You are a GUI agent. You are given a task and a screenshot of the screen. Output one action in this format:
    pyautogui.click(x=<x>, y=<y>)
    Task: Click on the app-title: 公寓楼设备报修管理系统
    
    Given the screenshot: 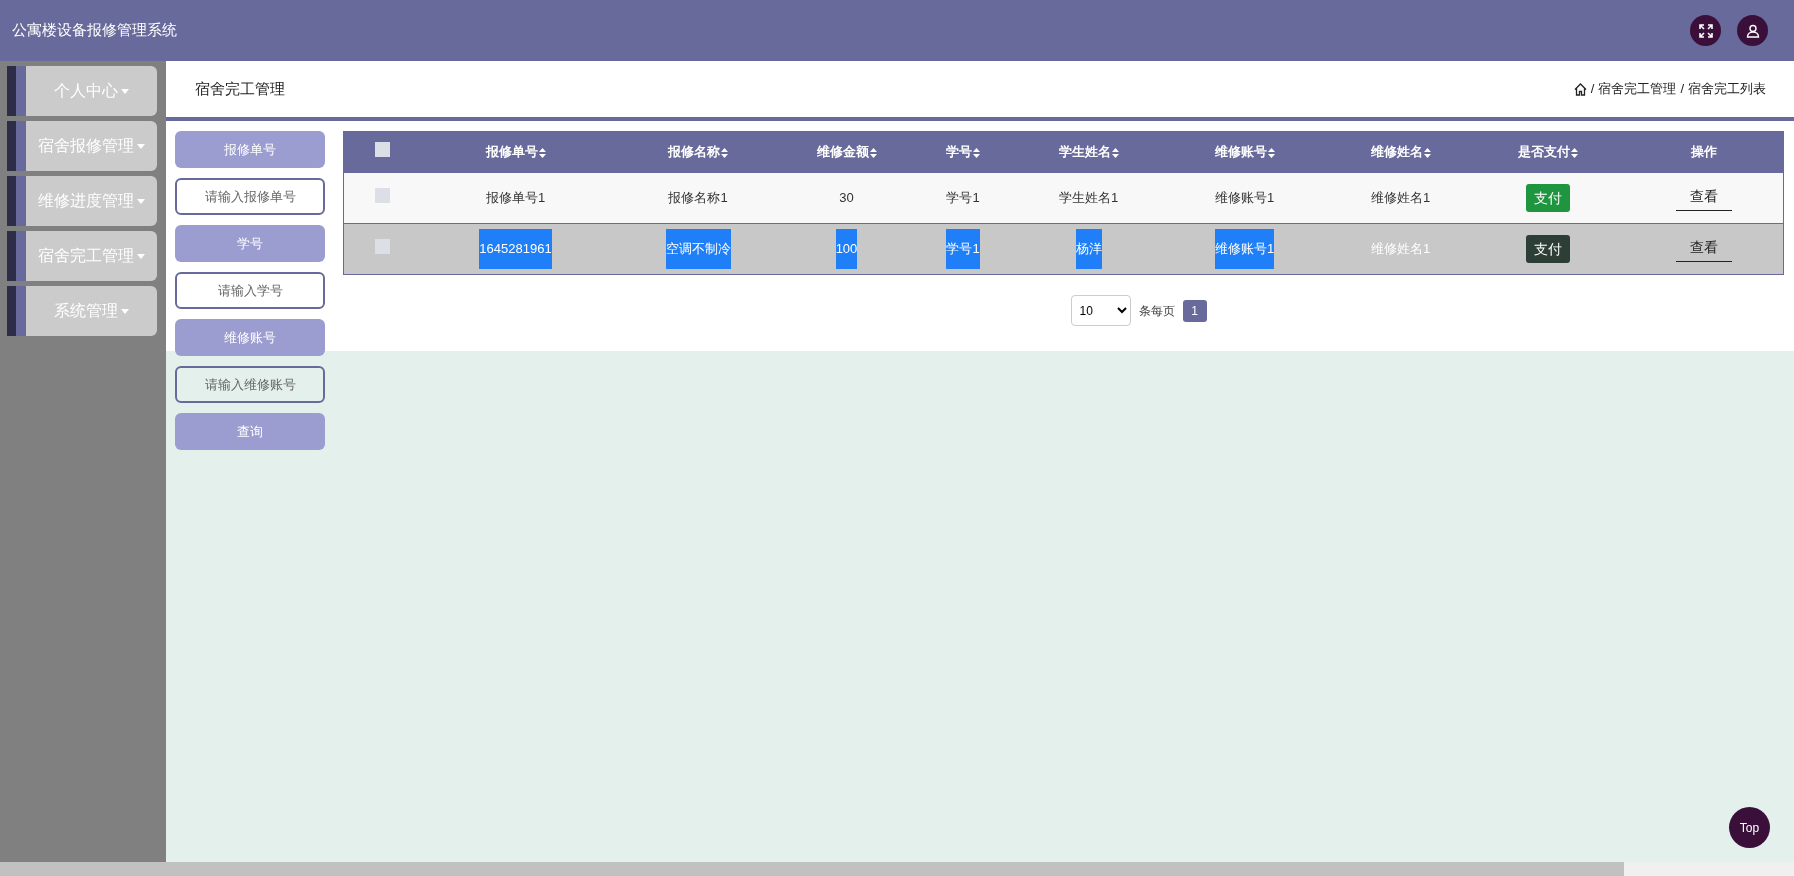 What is the action you would take?
    pyautogui.click(x=94, y=30)
    